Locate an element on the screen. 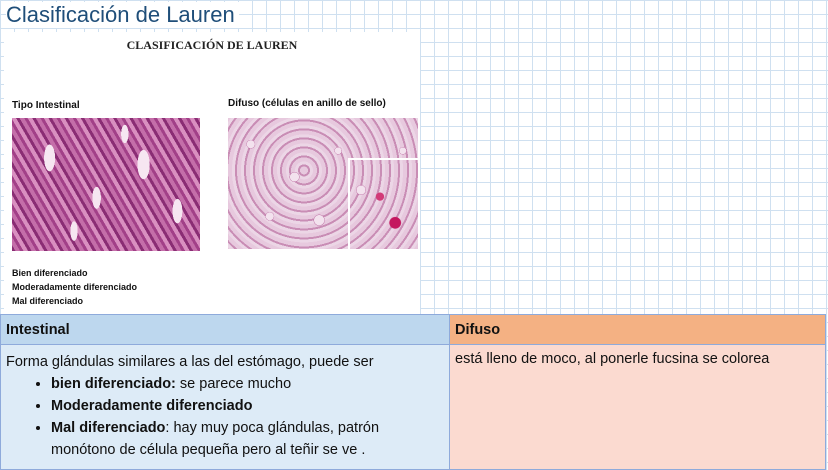 This screenshot has height=470, width=828. grade-item: Mal diferenciado is located at coordinates (48, 301).